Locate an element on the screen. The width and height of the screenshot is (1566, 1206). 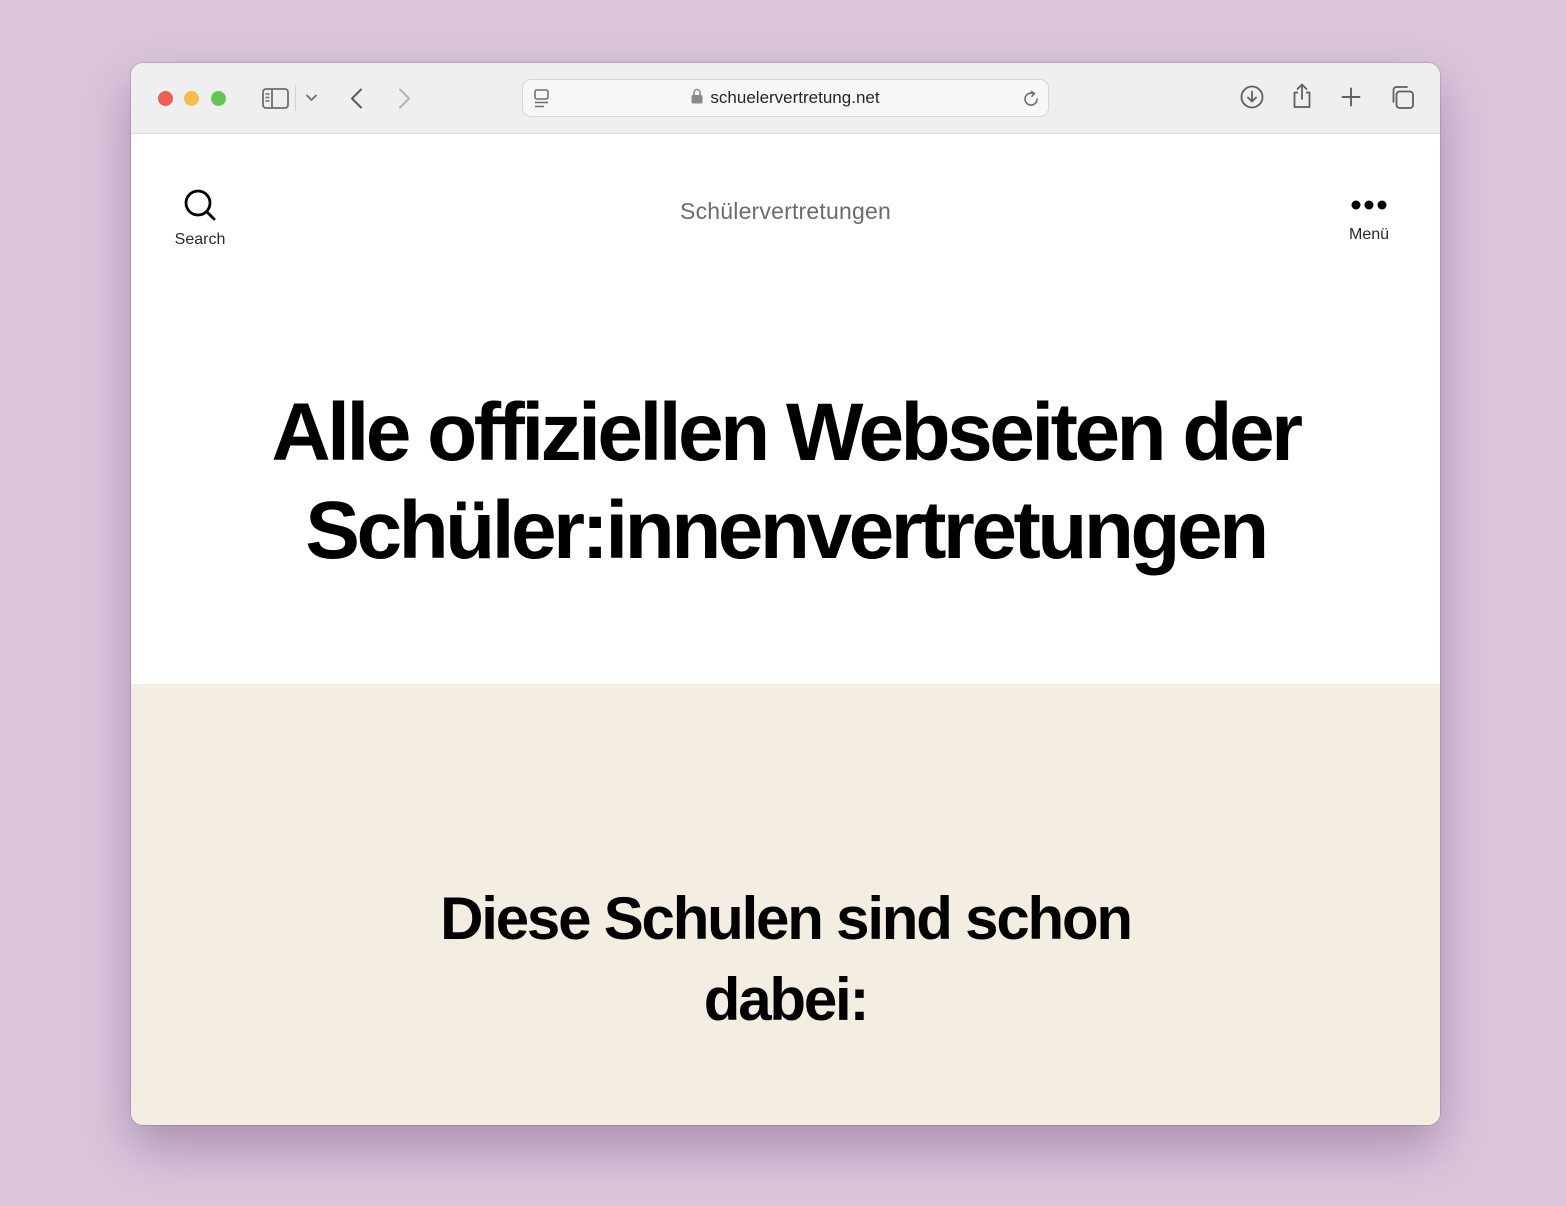
reload-icon is located at coordinates (1031, 99).